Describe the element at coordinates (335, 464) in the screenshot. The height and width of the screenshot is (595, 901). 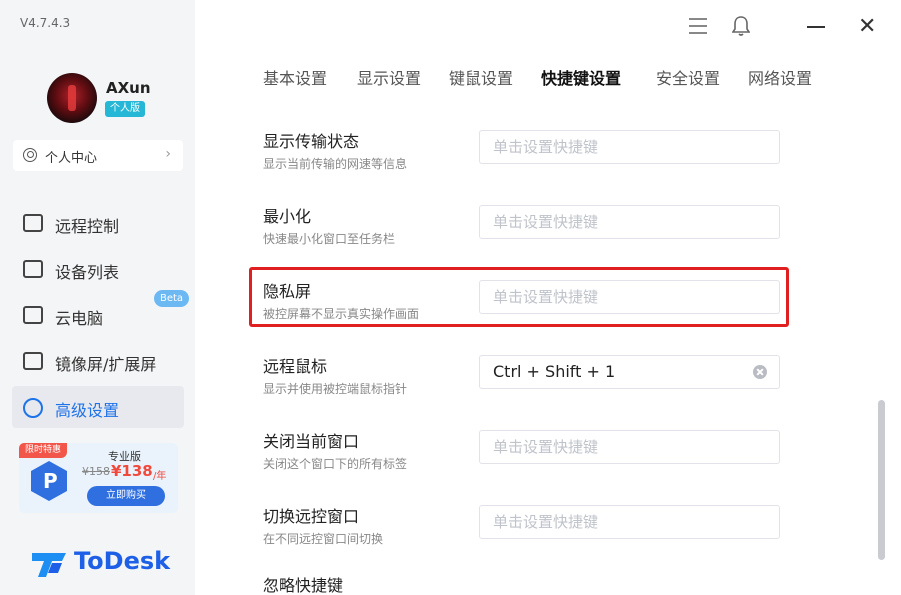
I see `shortcut-desc: 关闭这个窗口下的所有标签` at that location.